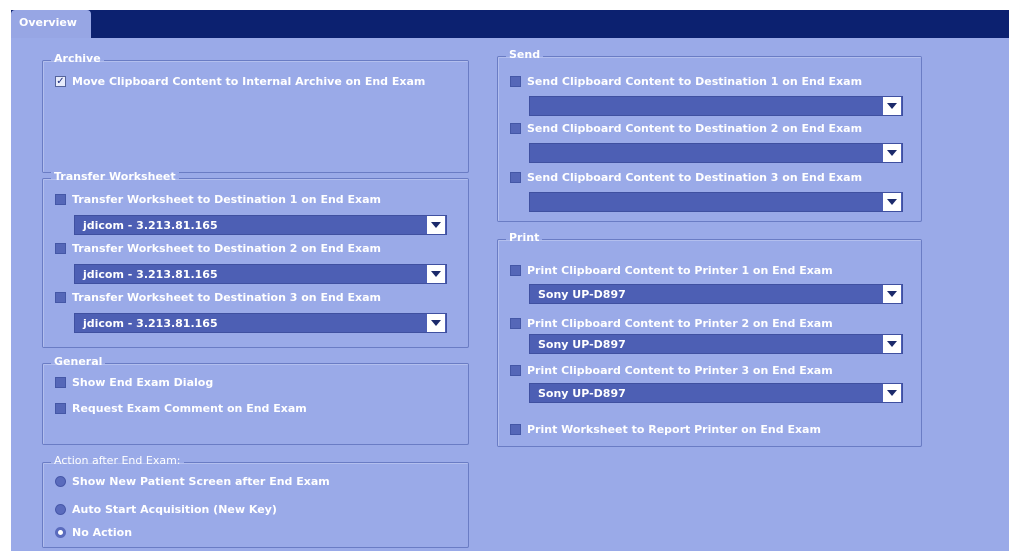 The height and width of the screenshot is (551, 1009). Describe the element at coordinates (60, 81) in the screenshot. I see `archive-move-clipboard-checkbox: ✓` at that location.